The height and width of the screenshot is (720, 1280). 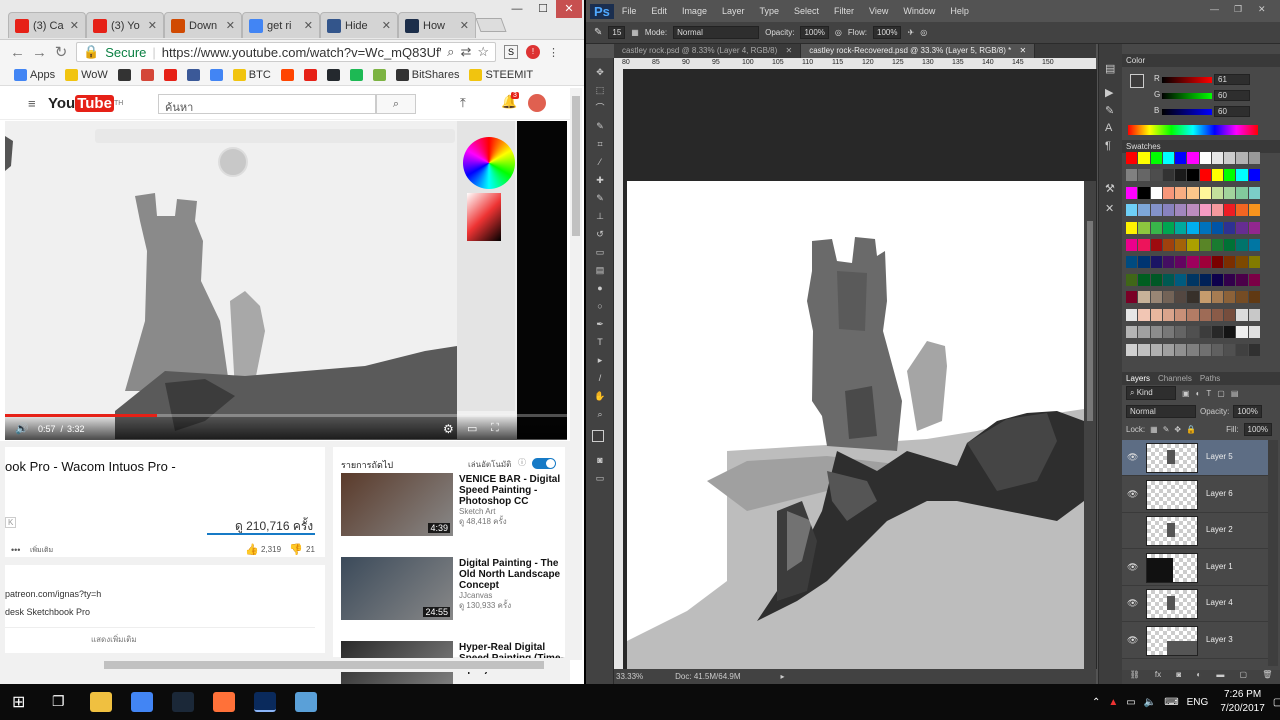 What do you see at coordinates (600, 460) in the screenshot?
I see `quick-mask-icon: ◙` at bounding box center [600, 460].